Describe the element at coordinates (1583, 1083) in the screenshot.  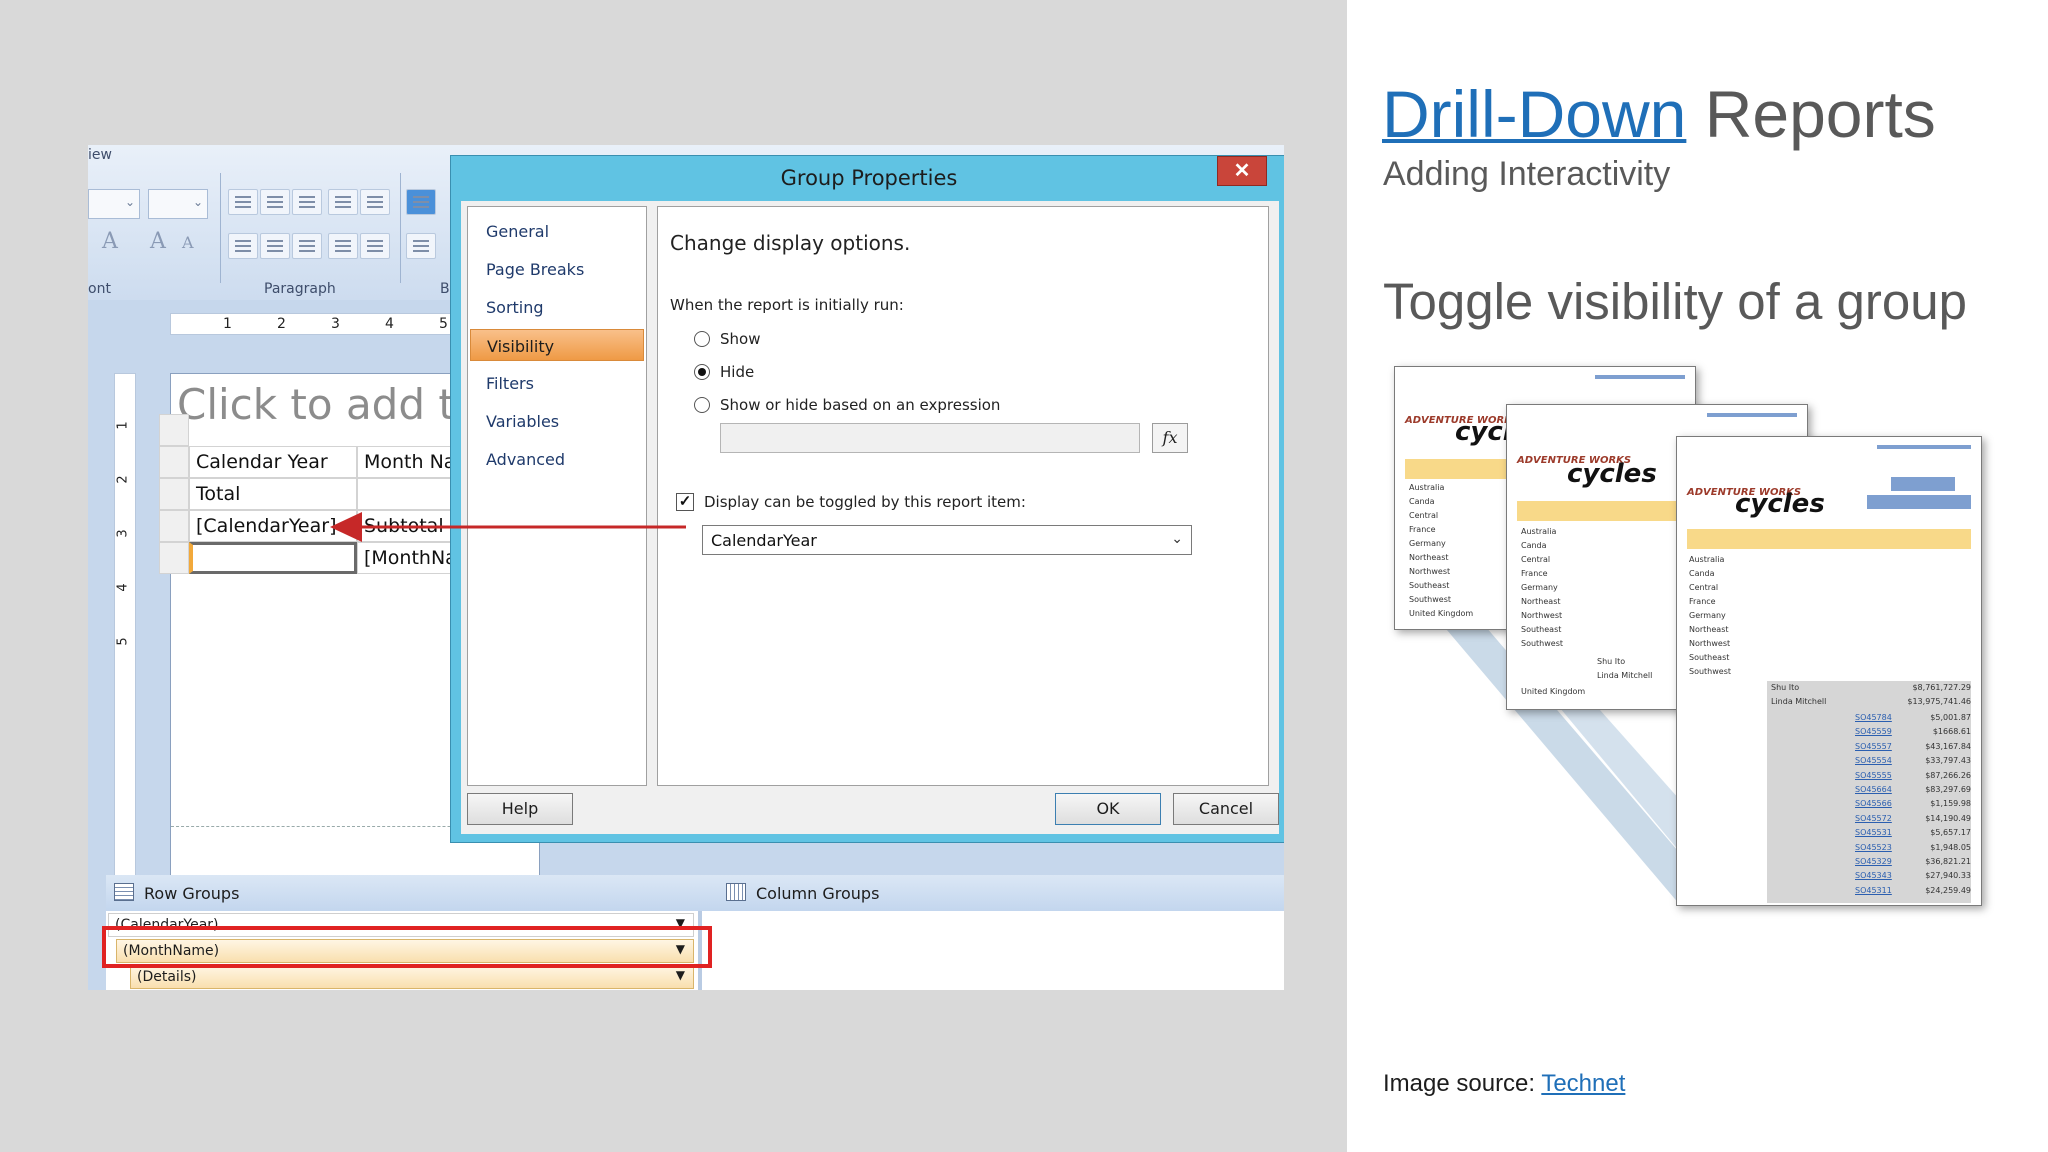
I see `technet-link: Technet` at that location.